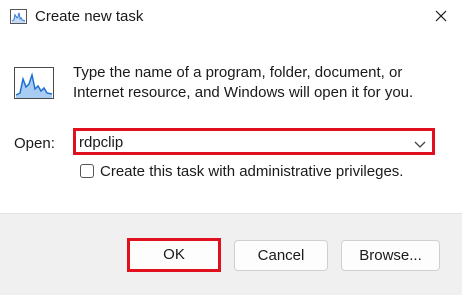  What do you see at coordinates (239, 142) in the screenshot?
I see `open-input` at bounding box center [239, 142].